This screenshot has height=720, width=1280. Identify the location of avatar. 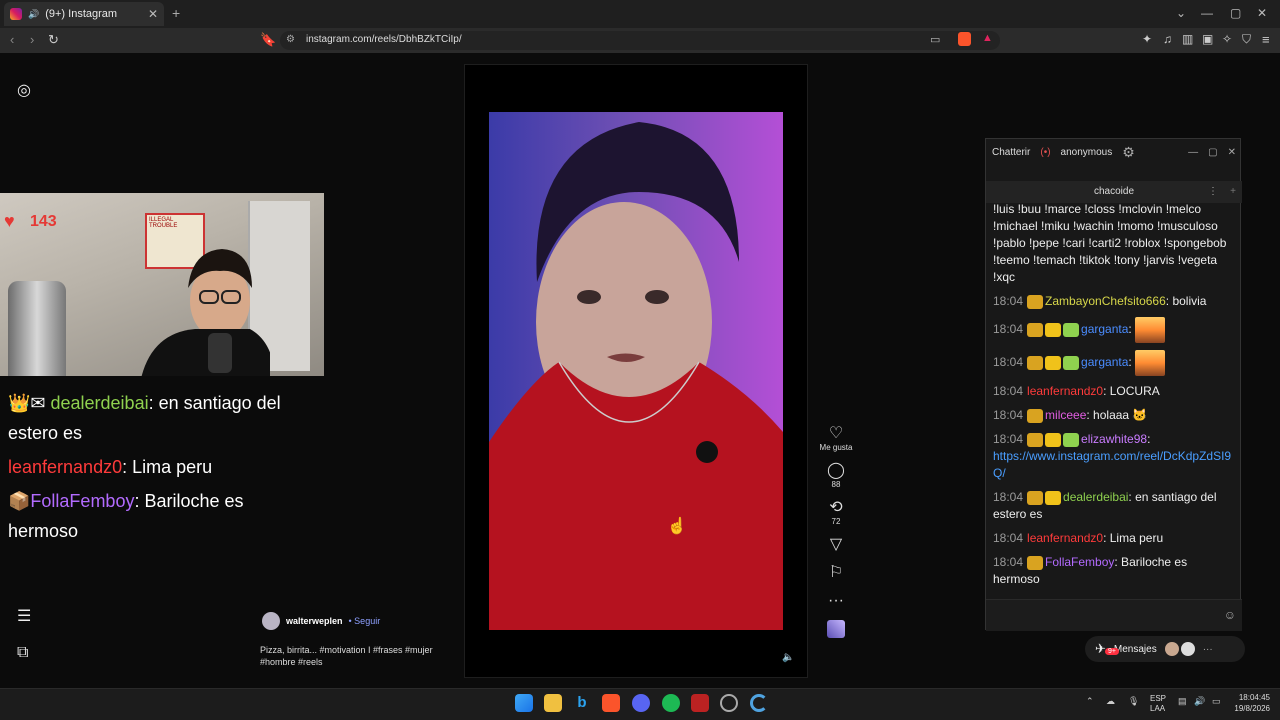
(271, 621).